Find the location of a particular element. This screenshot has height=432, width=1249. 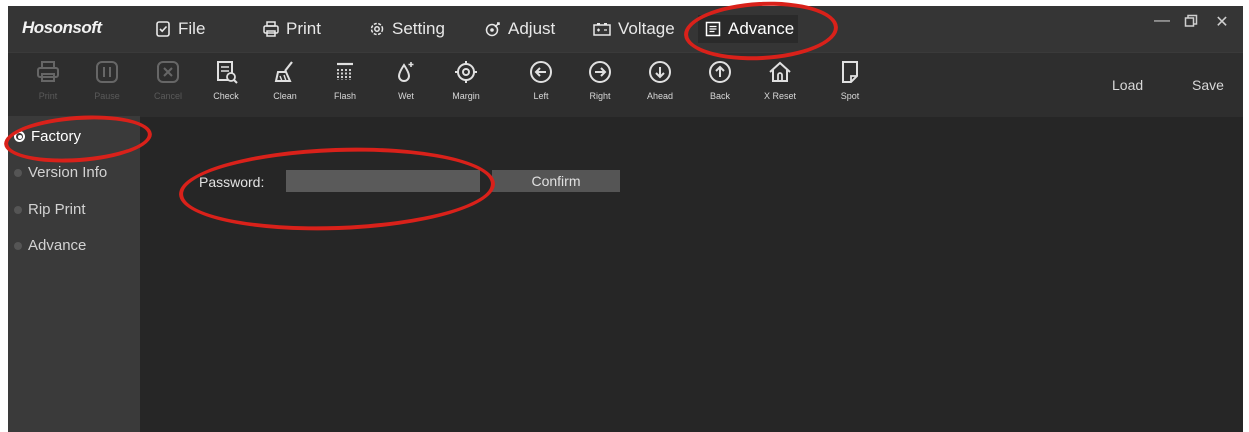

menu-adjust: Adjust is located at coordinates (519, 29).